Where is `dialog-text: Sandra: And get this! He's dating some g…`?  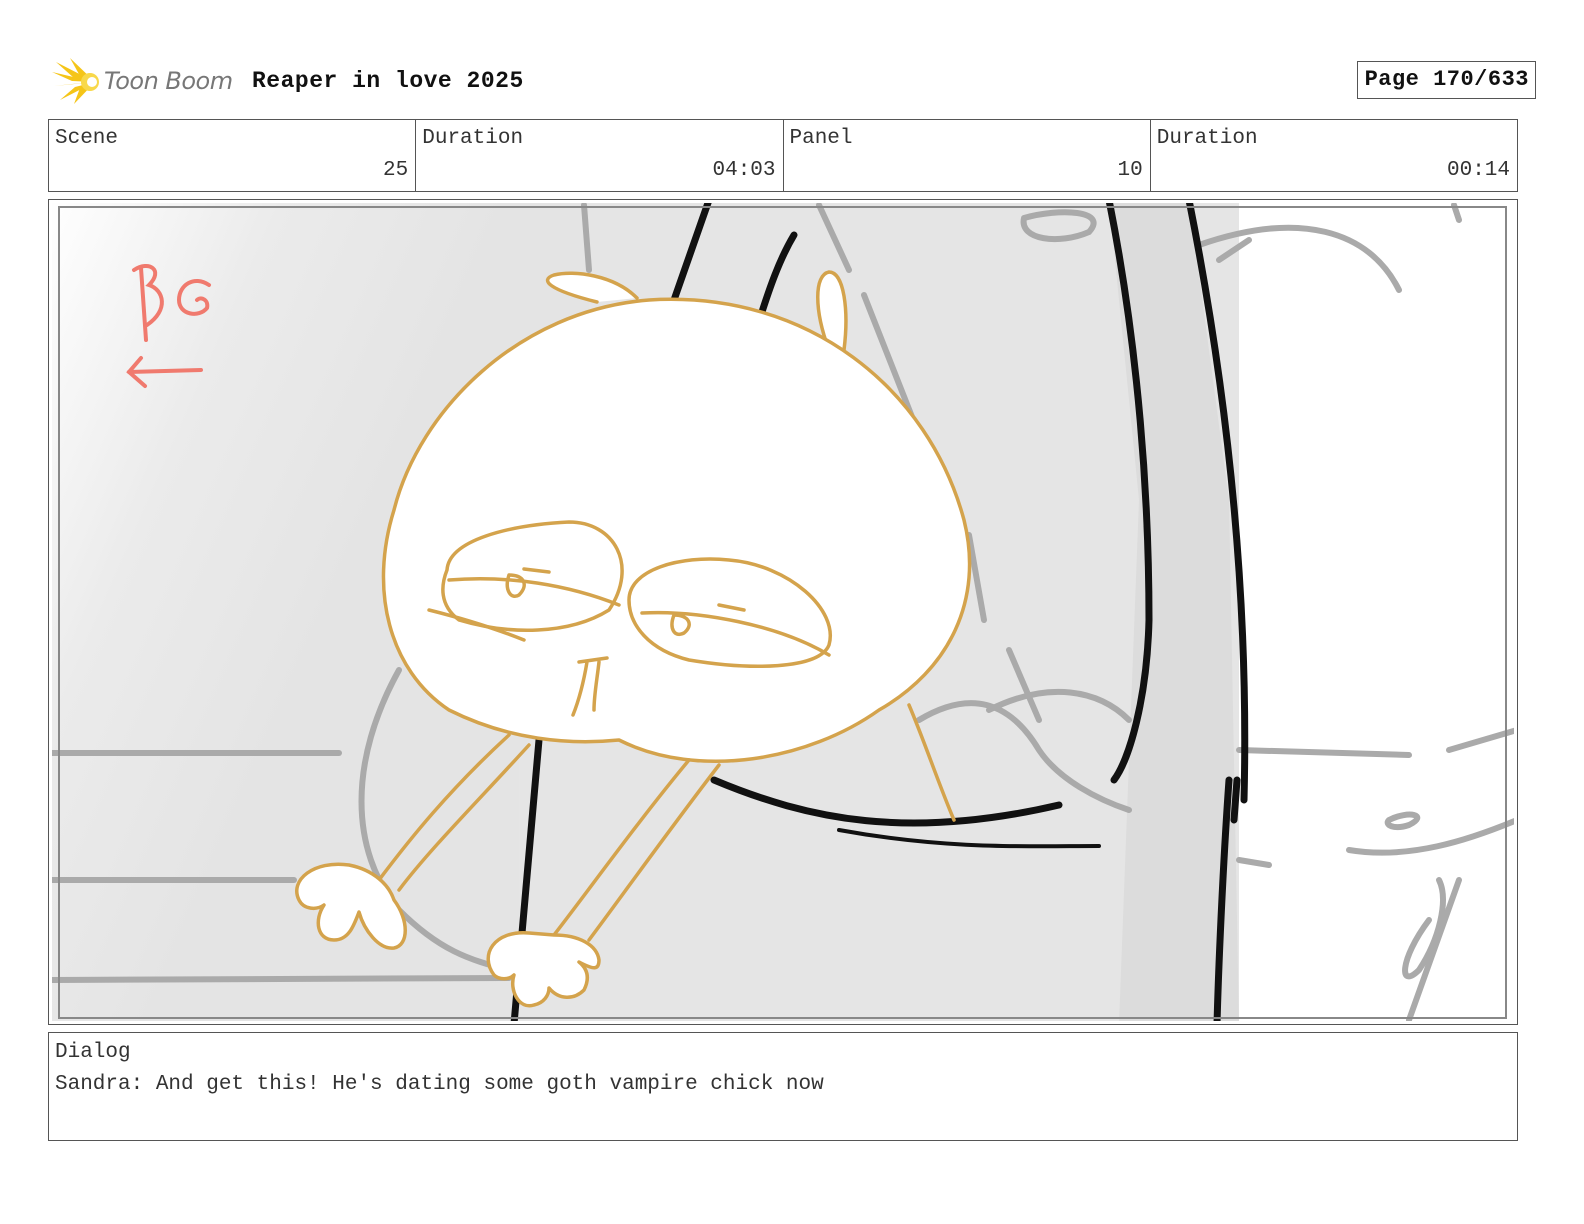 dialog-text: Sandra: And get this! He's dating some g… is located at coordinates (439, 1084).